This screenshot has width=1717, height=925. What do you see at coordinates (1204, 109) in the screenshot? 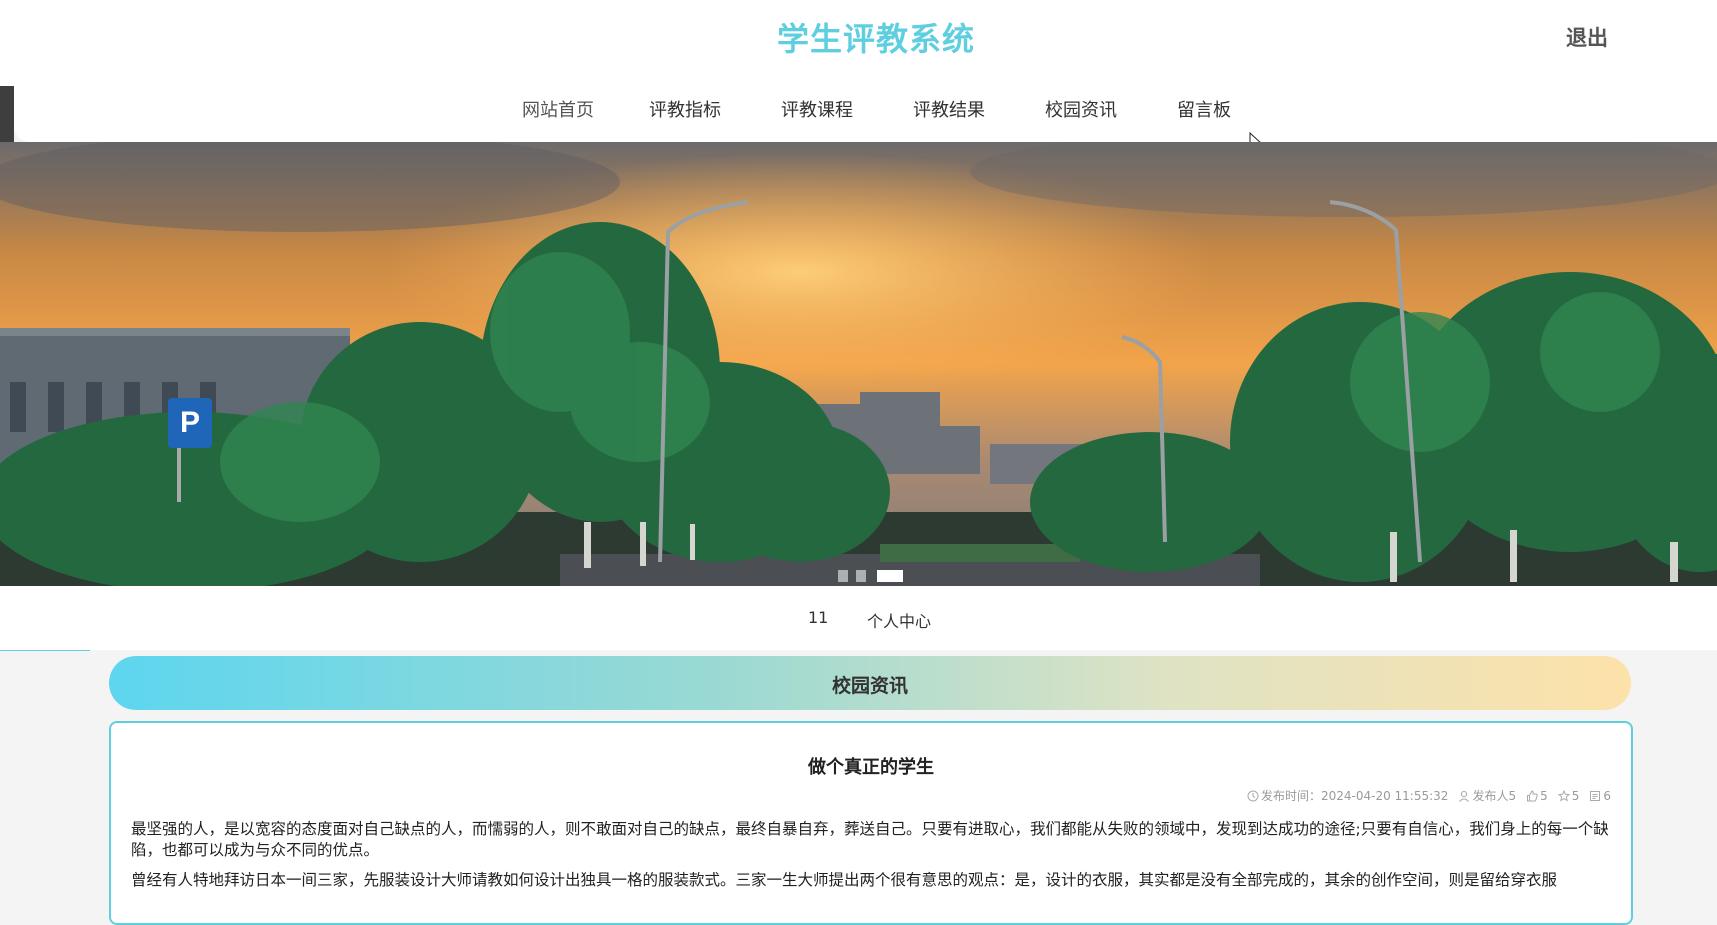
I see `nav-item-message-board: 留言板` at bounding box center [1204, 109].